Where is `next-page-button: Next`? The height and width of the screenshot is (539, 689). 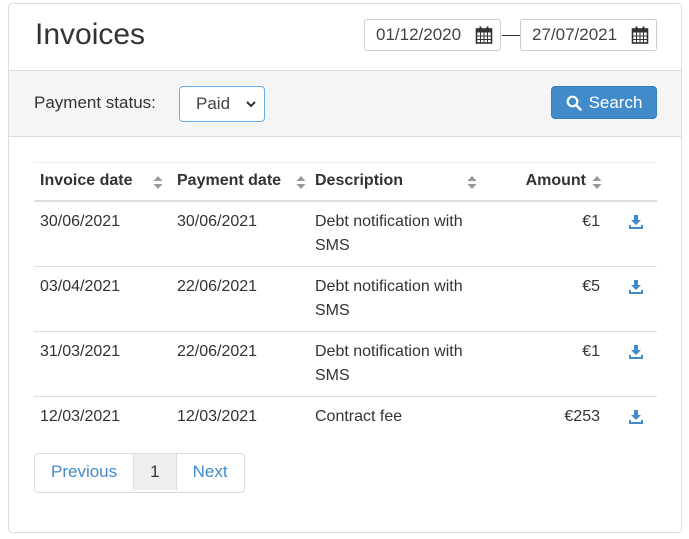
next-page-button: Next is located at coordinates (209, 472).